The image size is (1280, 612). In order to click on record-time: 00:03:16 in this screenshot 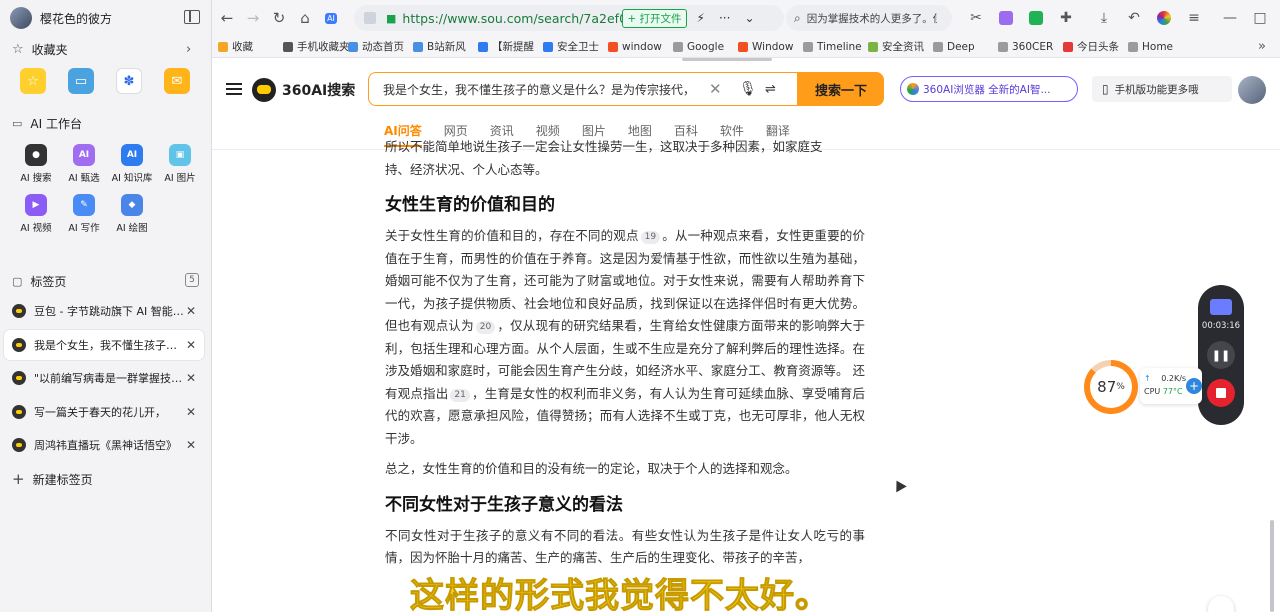, I will do `click(1221, 326)`.